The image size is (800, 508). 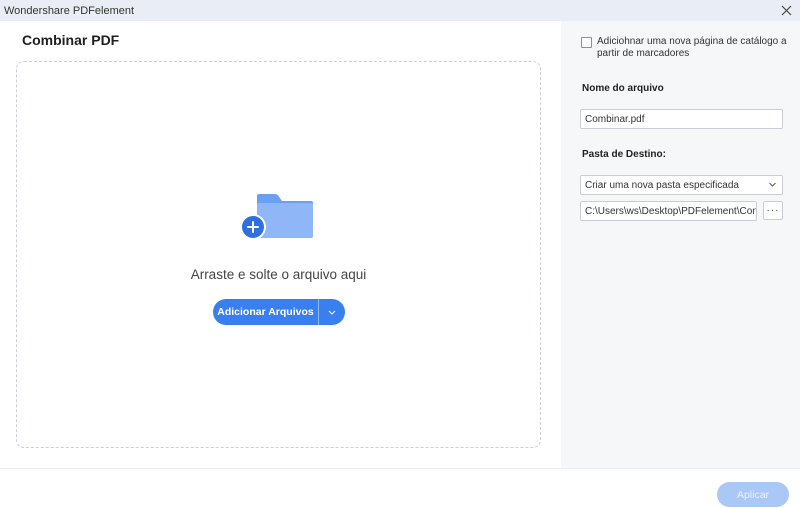 I want to click on filename-input: Combinar.pdf, so click(x=681, y=119).